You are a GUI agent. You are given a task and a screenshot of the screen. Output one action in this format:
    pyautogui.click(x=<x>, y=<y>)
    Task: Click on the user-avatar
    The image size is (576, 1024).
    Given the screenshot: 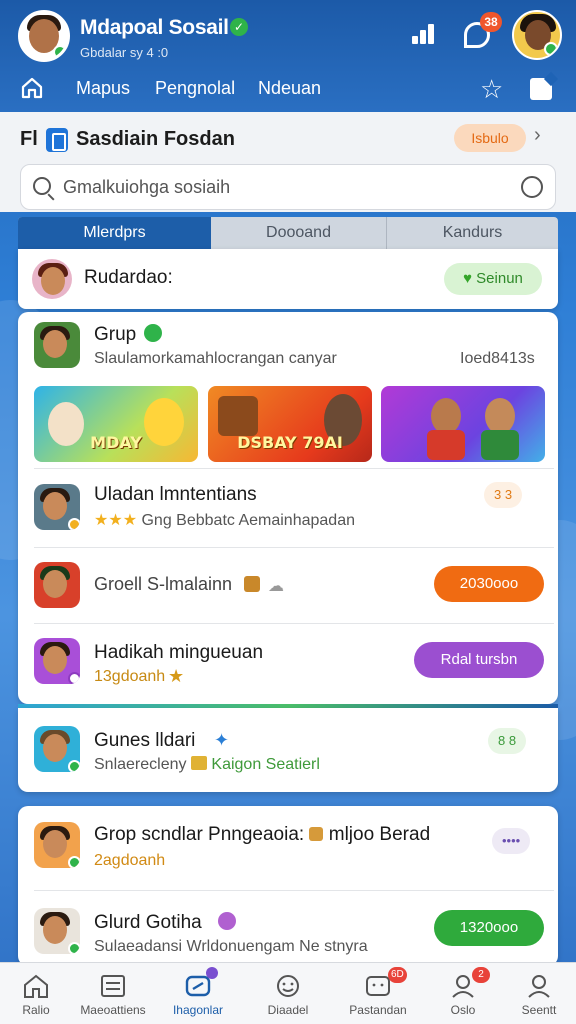 What is the action you would take?
    pyautogui.click(x=44, y=36)
    